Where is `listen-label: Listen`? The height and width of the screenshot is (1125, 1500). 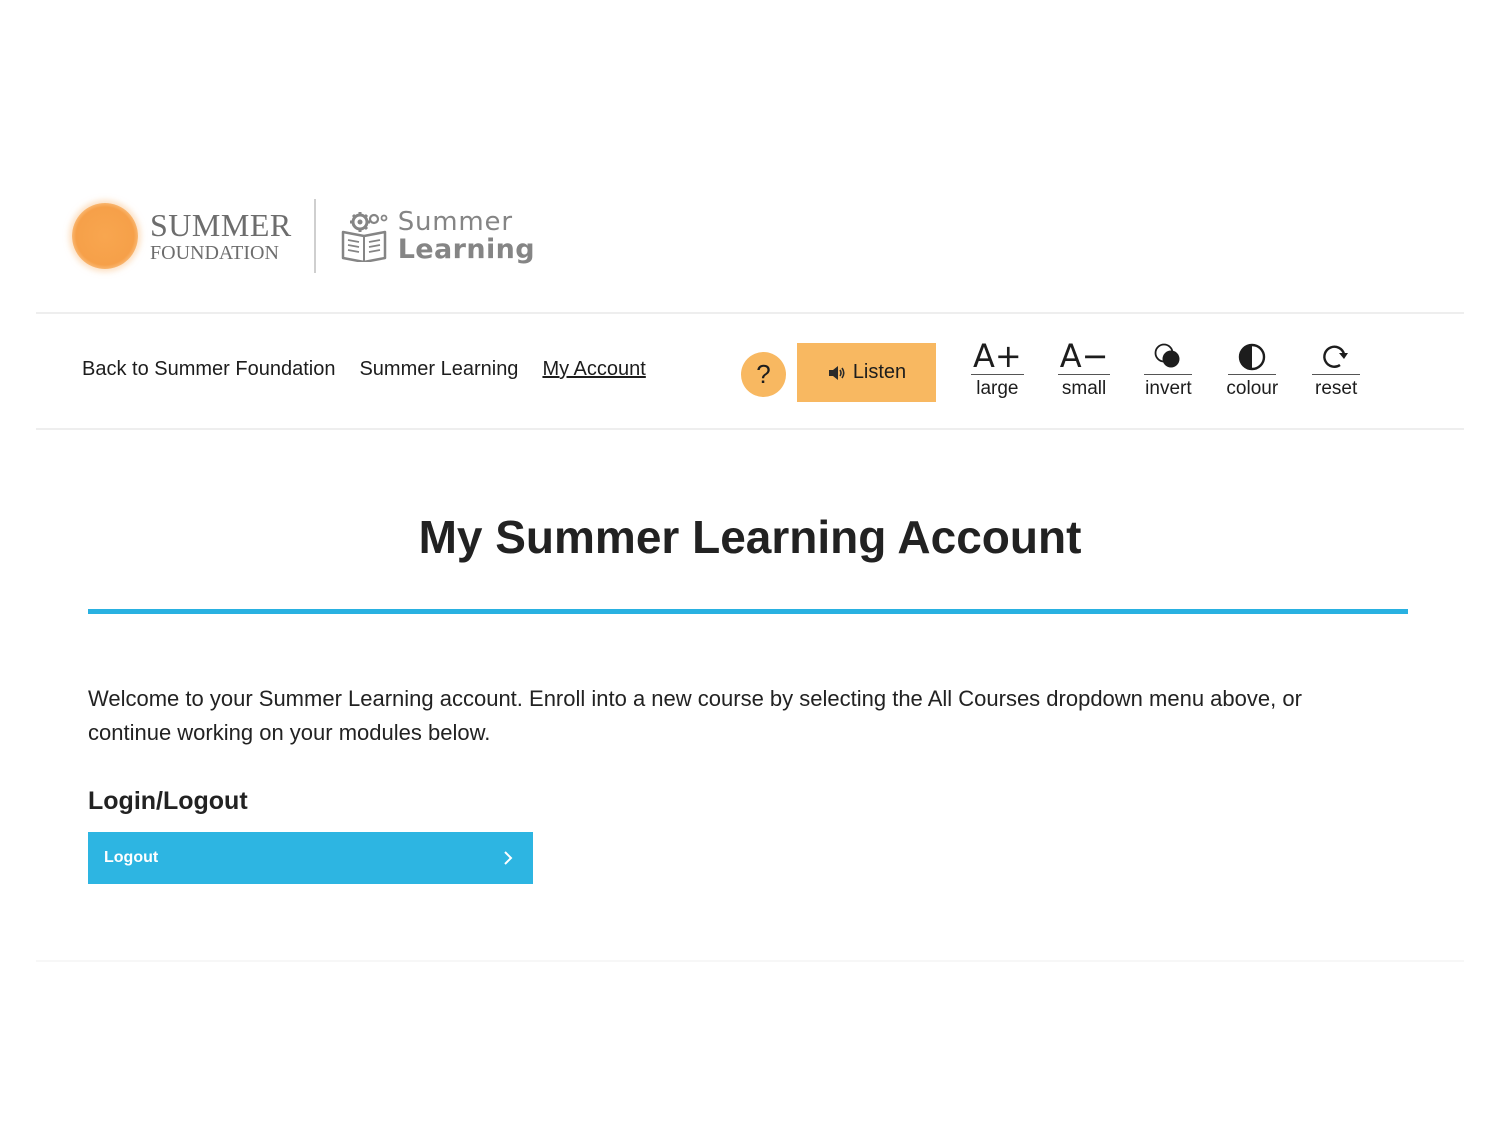
listen-label: Listen is located at coordinates (879, 372).